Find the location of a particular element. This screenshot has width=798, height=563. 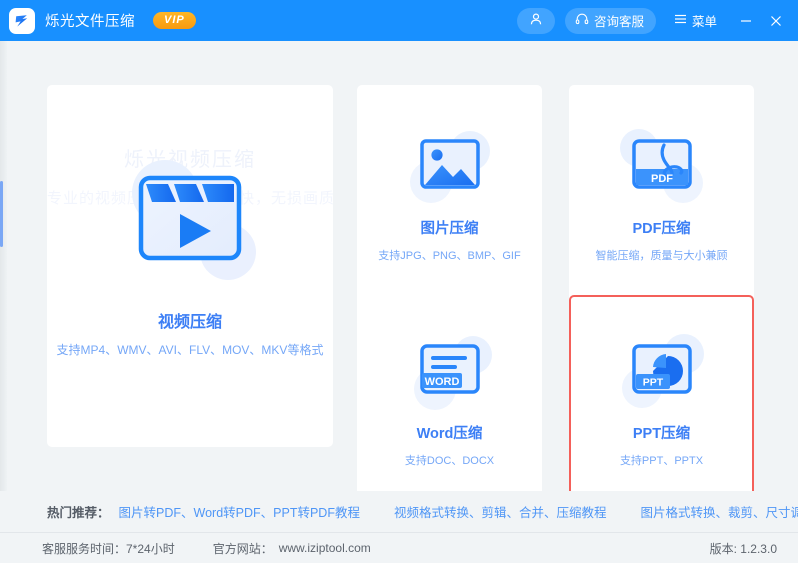

recommendation-link-video-tutorials: 视频格式转换、剪辑、合并、压缩教程 is located at coordinates (500, 511).